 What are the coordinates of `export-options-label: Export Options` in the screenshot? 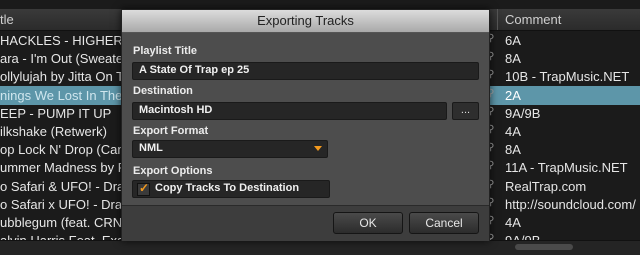 It's located at (173, 171).